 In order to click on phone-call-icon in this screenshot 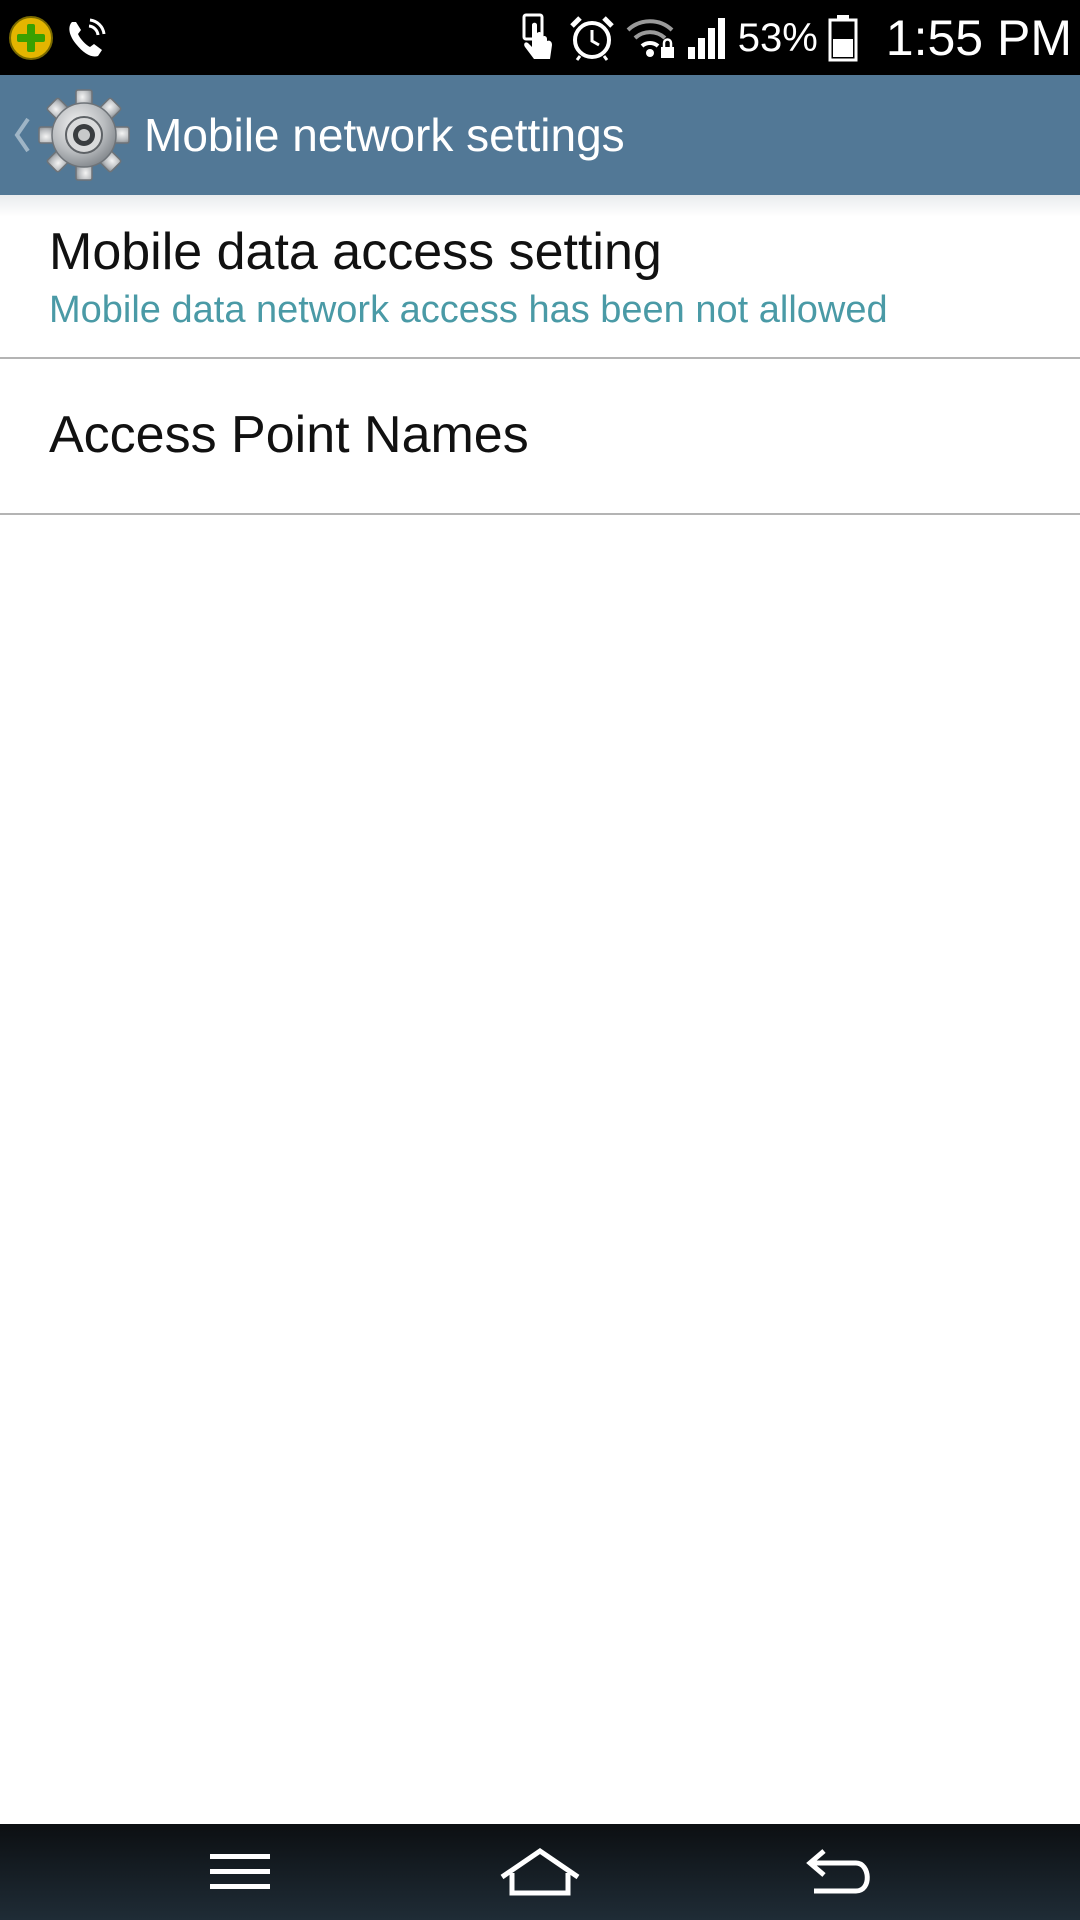, I will do `click(86, 38)`.